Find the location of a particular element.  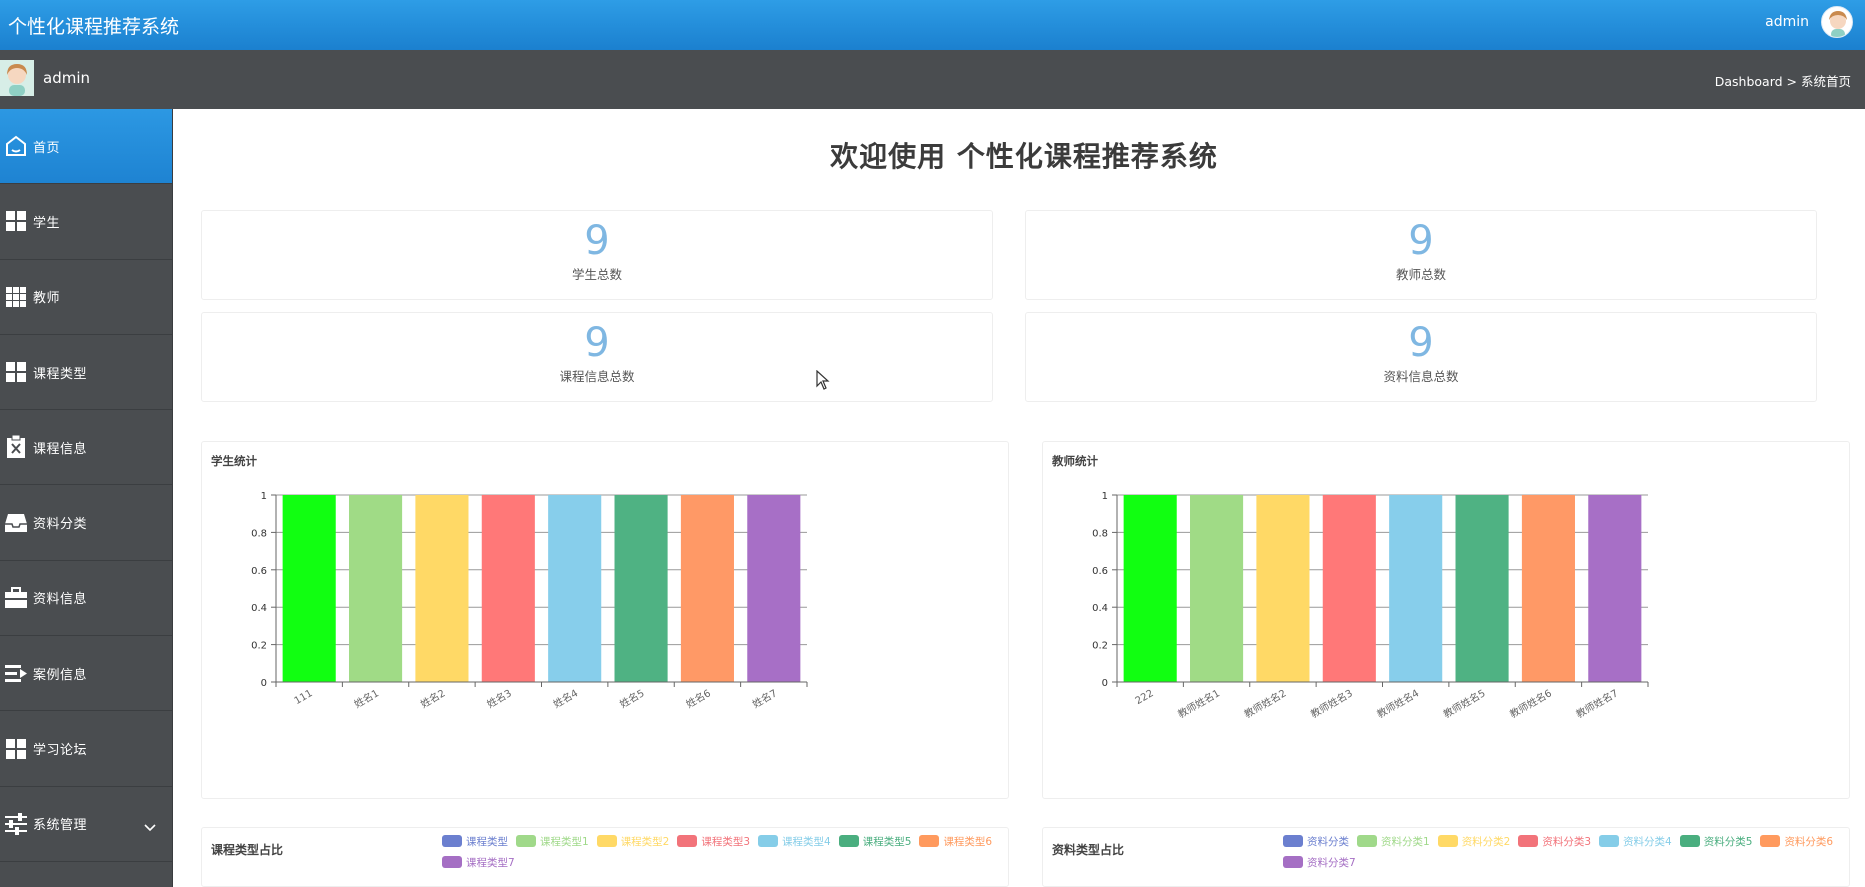

sidebar-item-student: 学生 is located at coordinates (86, 222).